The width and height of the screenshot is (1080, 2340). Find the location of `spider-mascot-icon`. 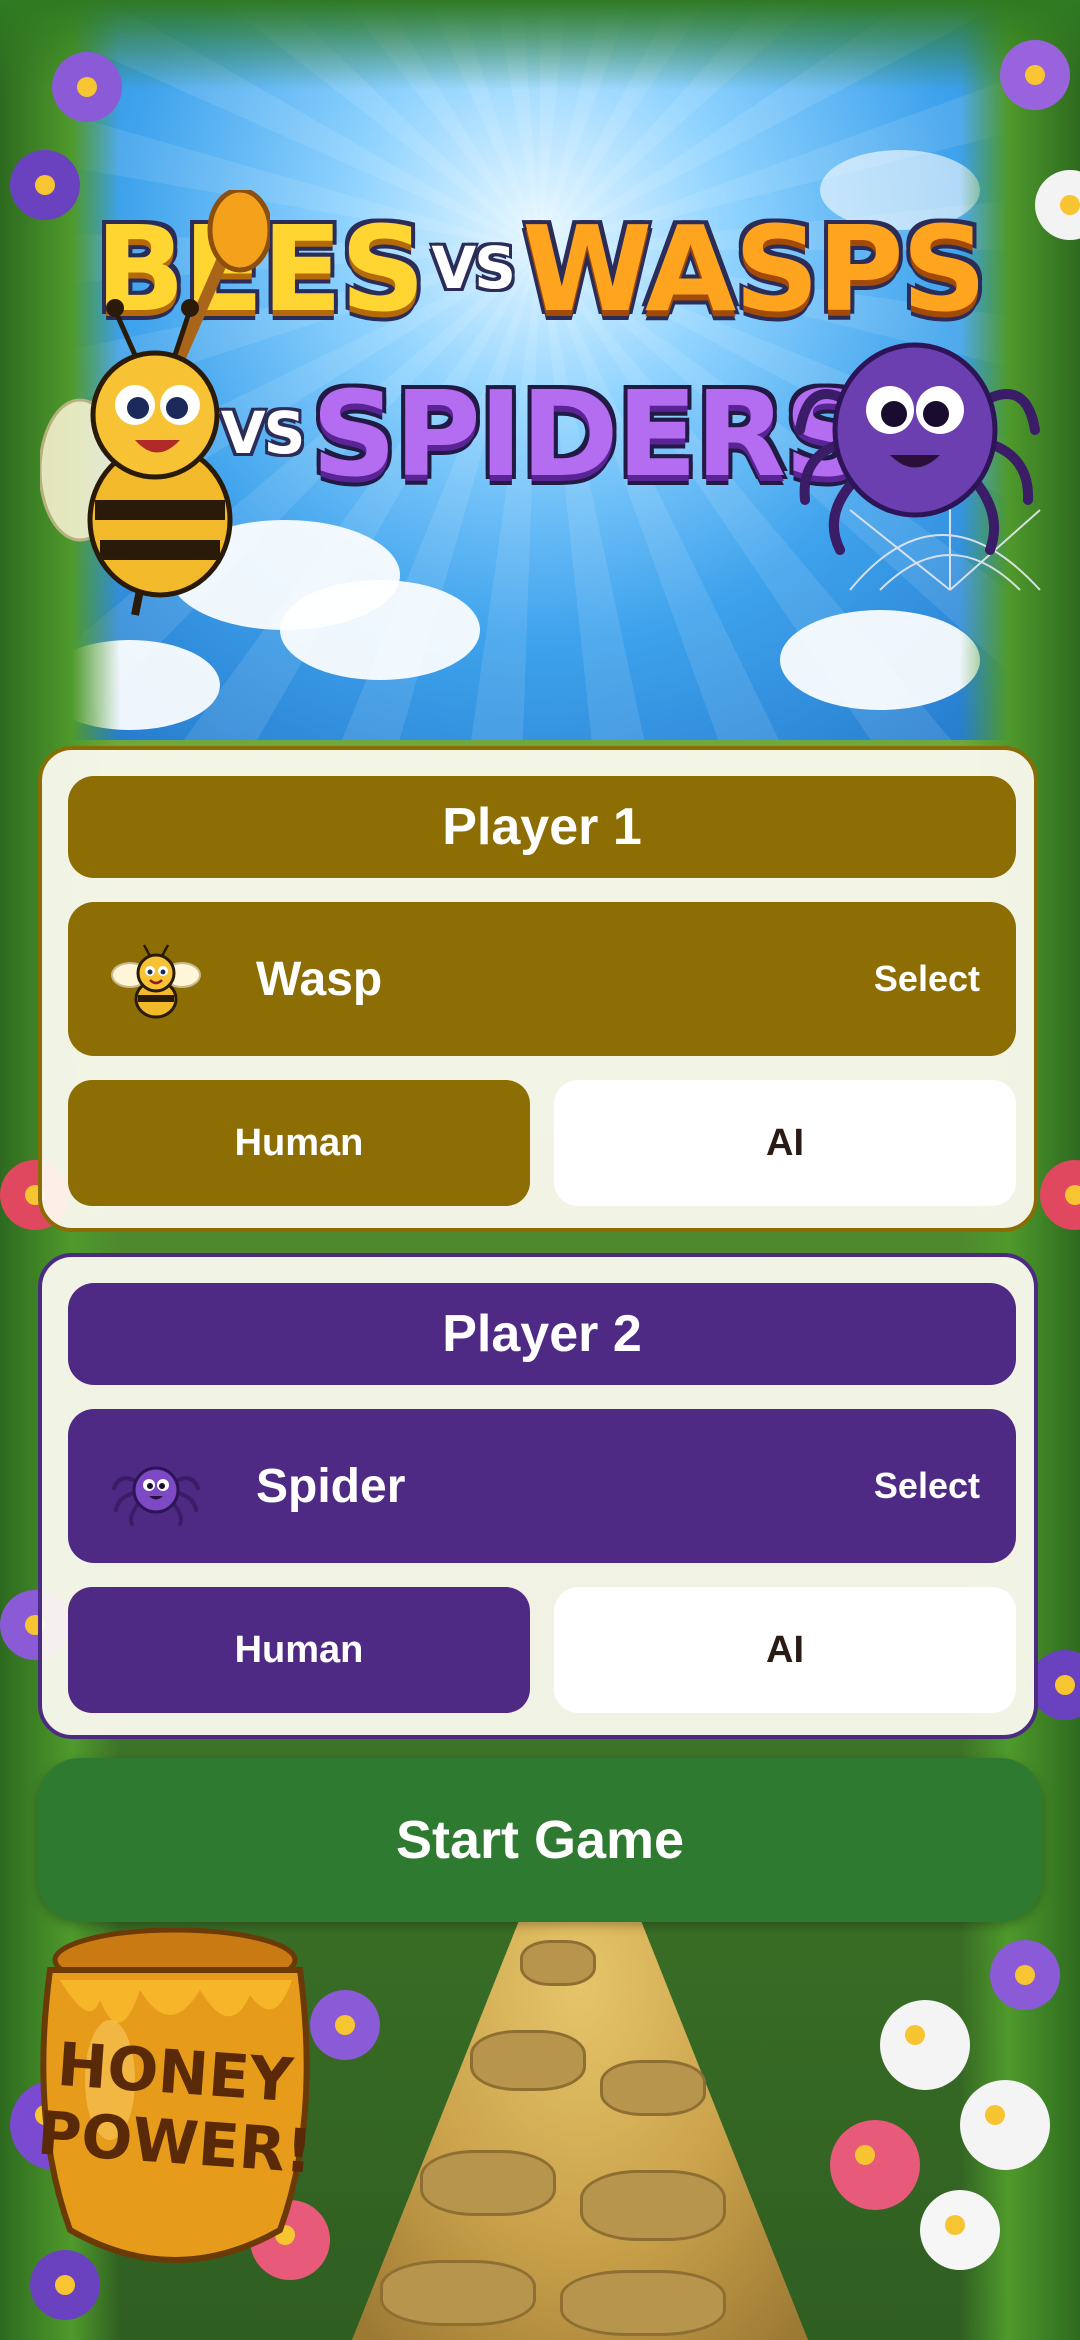

spider-mascot-icon is located at coordinates (918, 466).